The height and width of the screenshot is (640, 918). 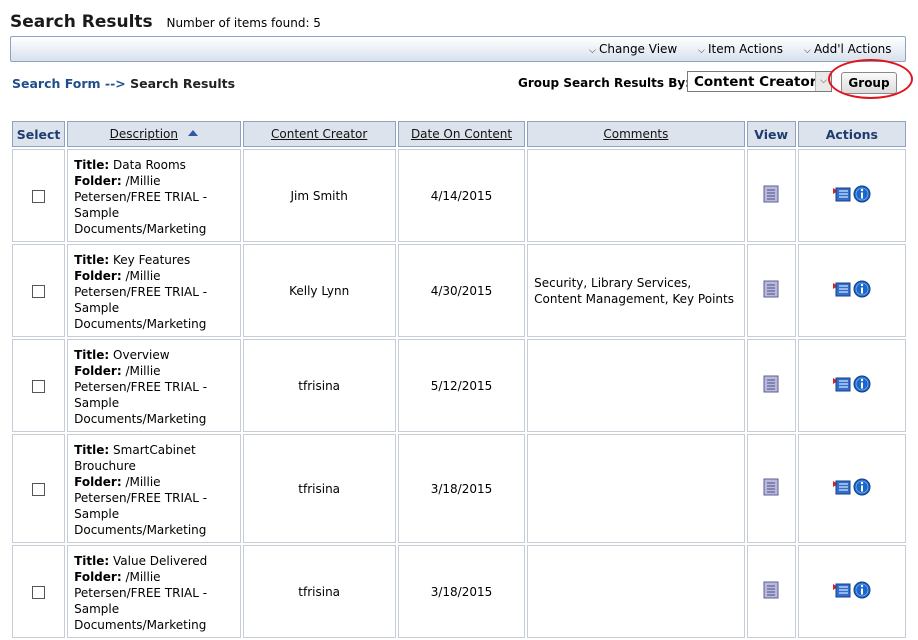 I want to click on page-title: Search Results, so click(x=81, y=22).